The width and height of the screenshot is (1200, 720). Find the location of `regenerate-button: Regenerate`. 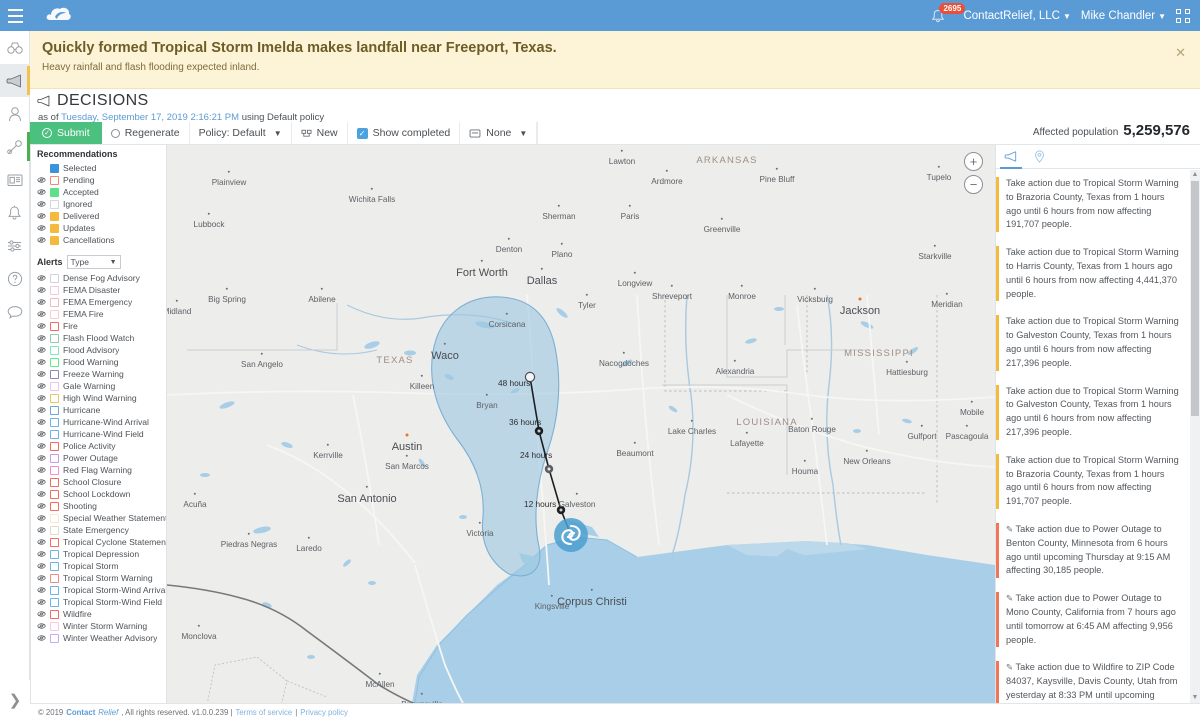

regenerate-button: Regenerate is located at coordinates (146, 133).